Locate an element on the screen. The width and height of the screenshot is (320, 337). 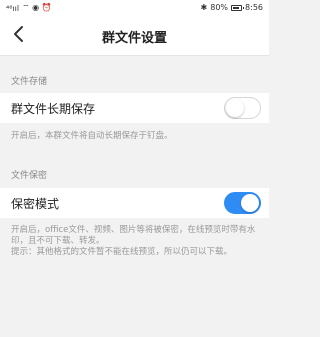
status-bar: ⁴⁶ııl ⌔ ◉ ⏰ ✱ 80% 8:56 is located at coordinates (134, 7).